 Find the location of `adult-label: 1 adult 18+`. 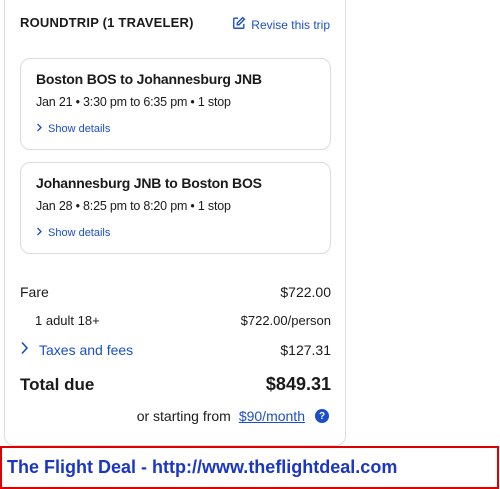

adult-label: 1 adult 18+ is located at coordinates (67, 320).